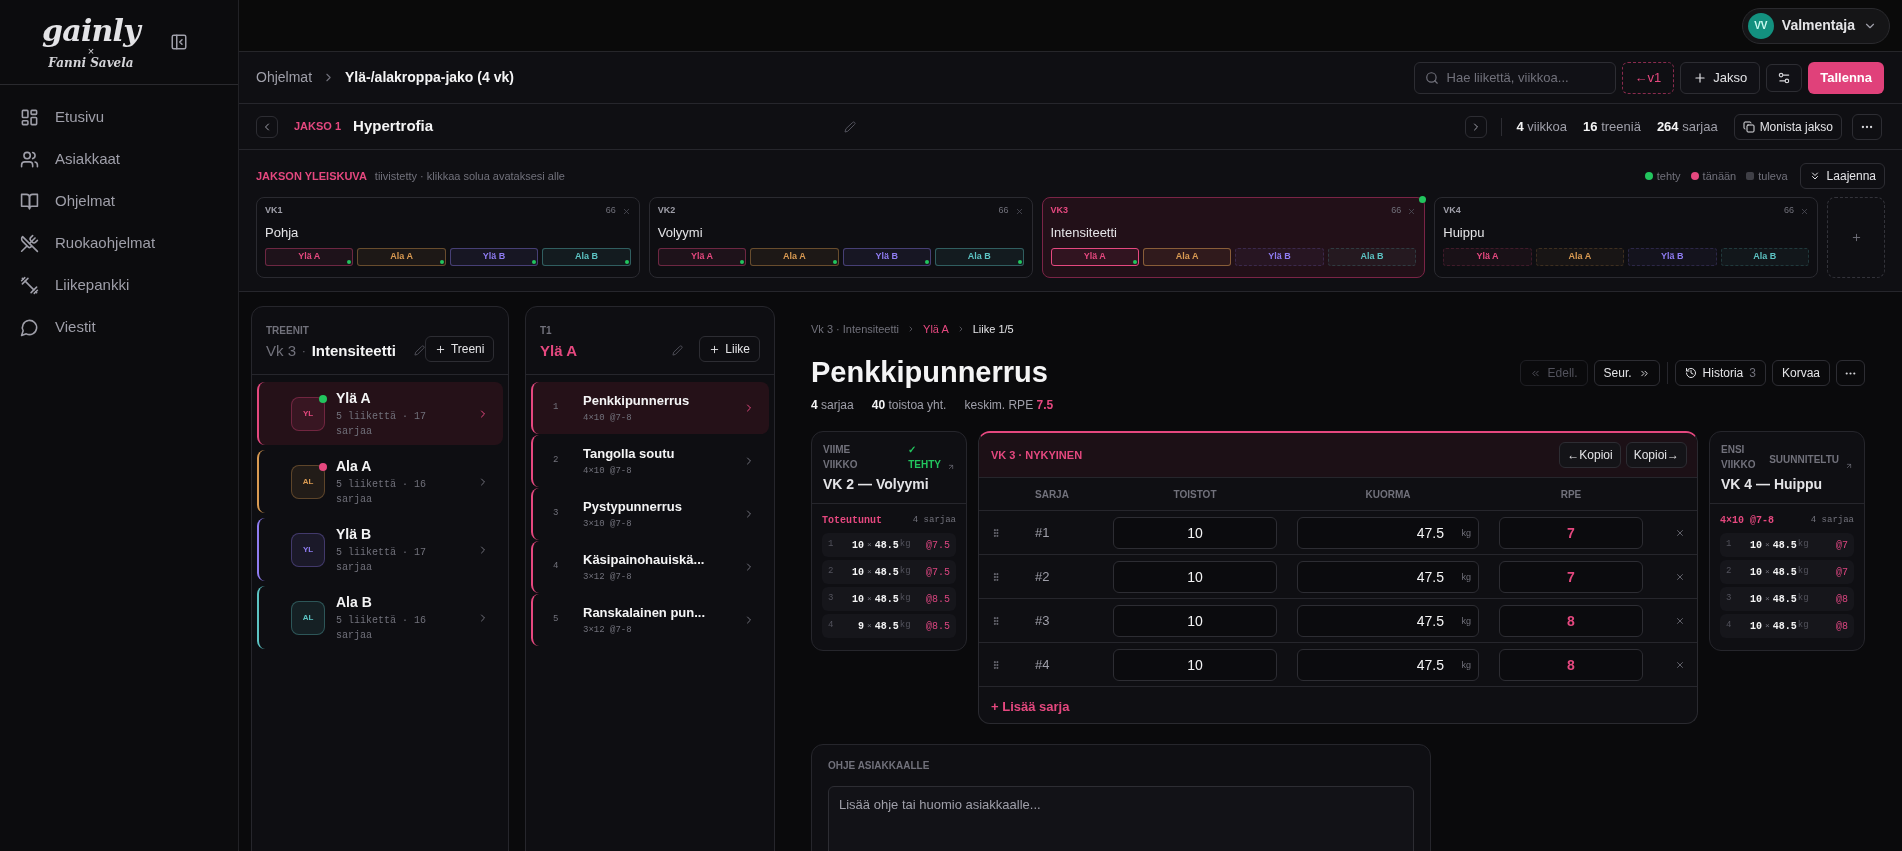 The height and width of the screenshot is (851, 1902). Describe the element at coordinates (729, 349) in the screenshot. I see `add-exercise-button: Liike` at that location.